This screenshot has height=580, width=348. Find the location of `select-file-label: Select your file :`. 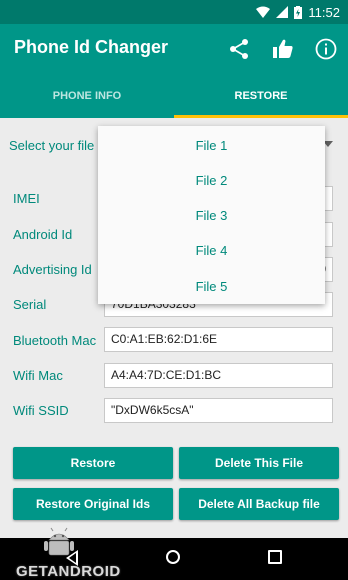

select-file-label: Select your file : is located at coordinates (55, 145).